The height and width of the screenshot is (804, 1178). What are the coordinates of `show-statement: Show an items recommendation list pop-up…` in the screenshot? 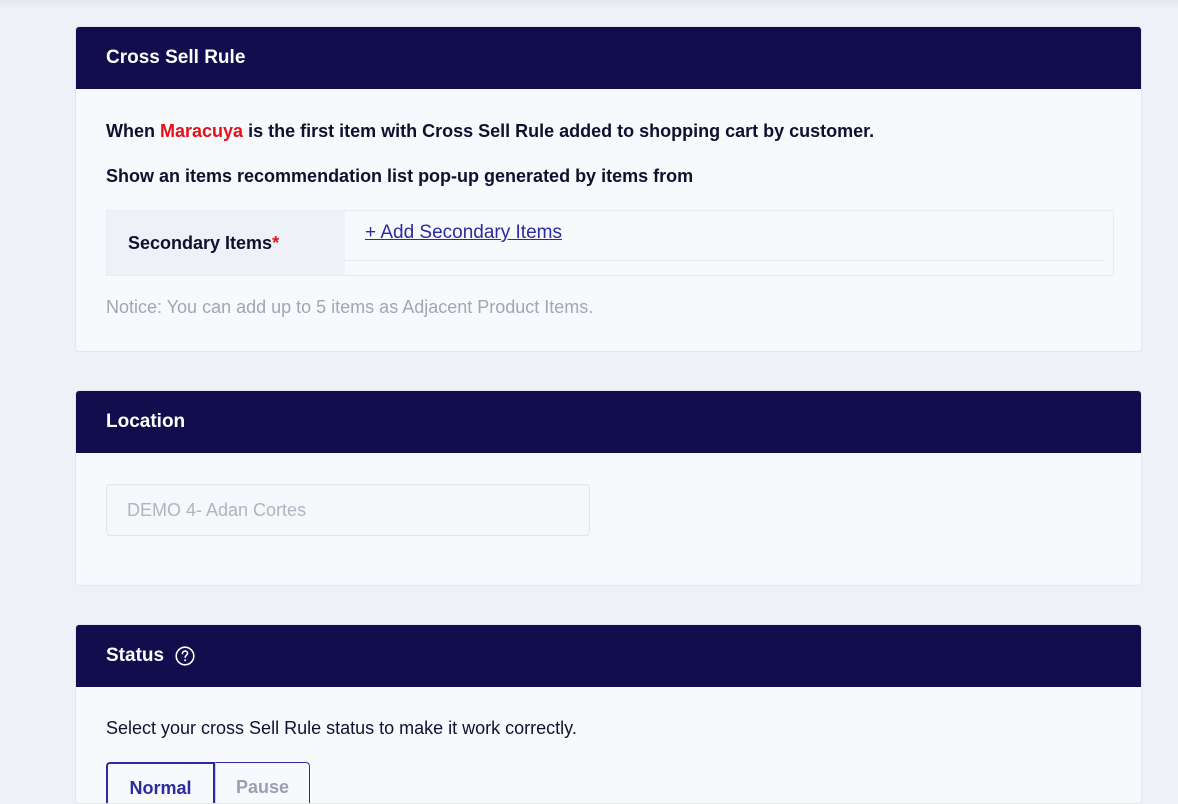 It's located at (400, 176).